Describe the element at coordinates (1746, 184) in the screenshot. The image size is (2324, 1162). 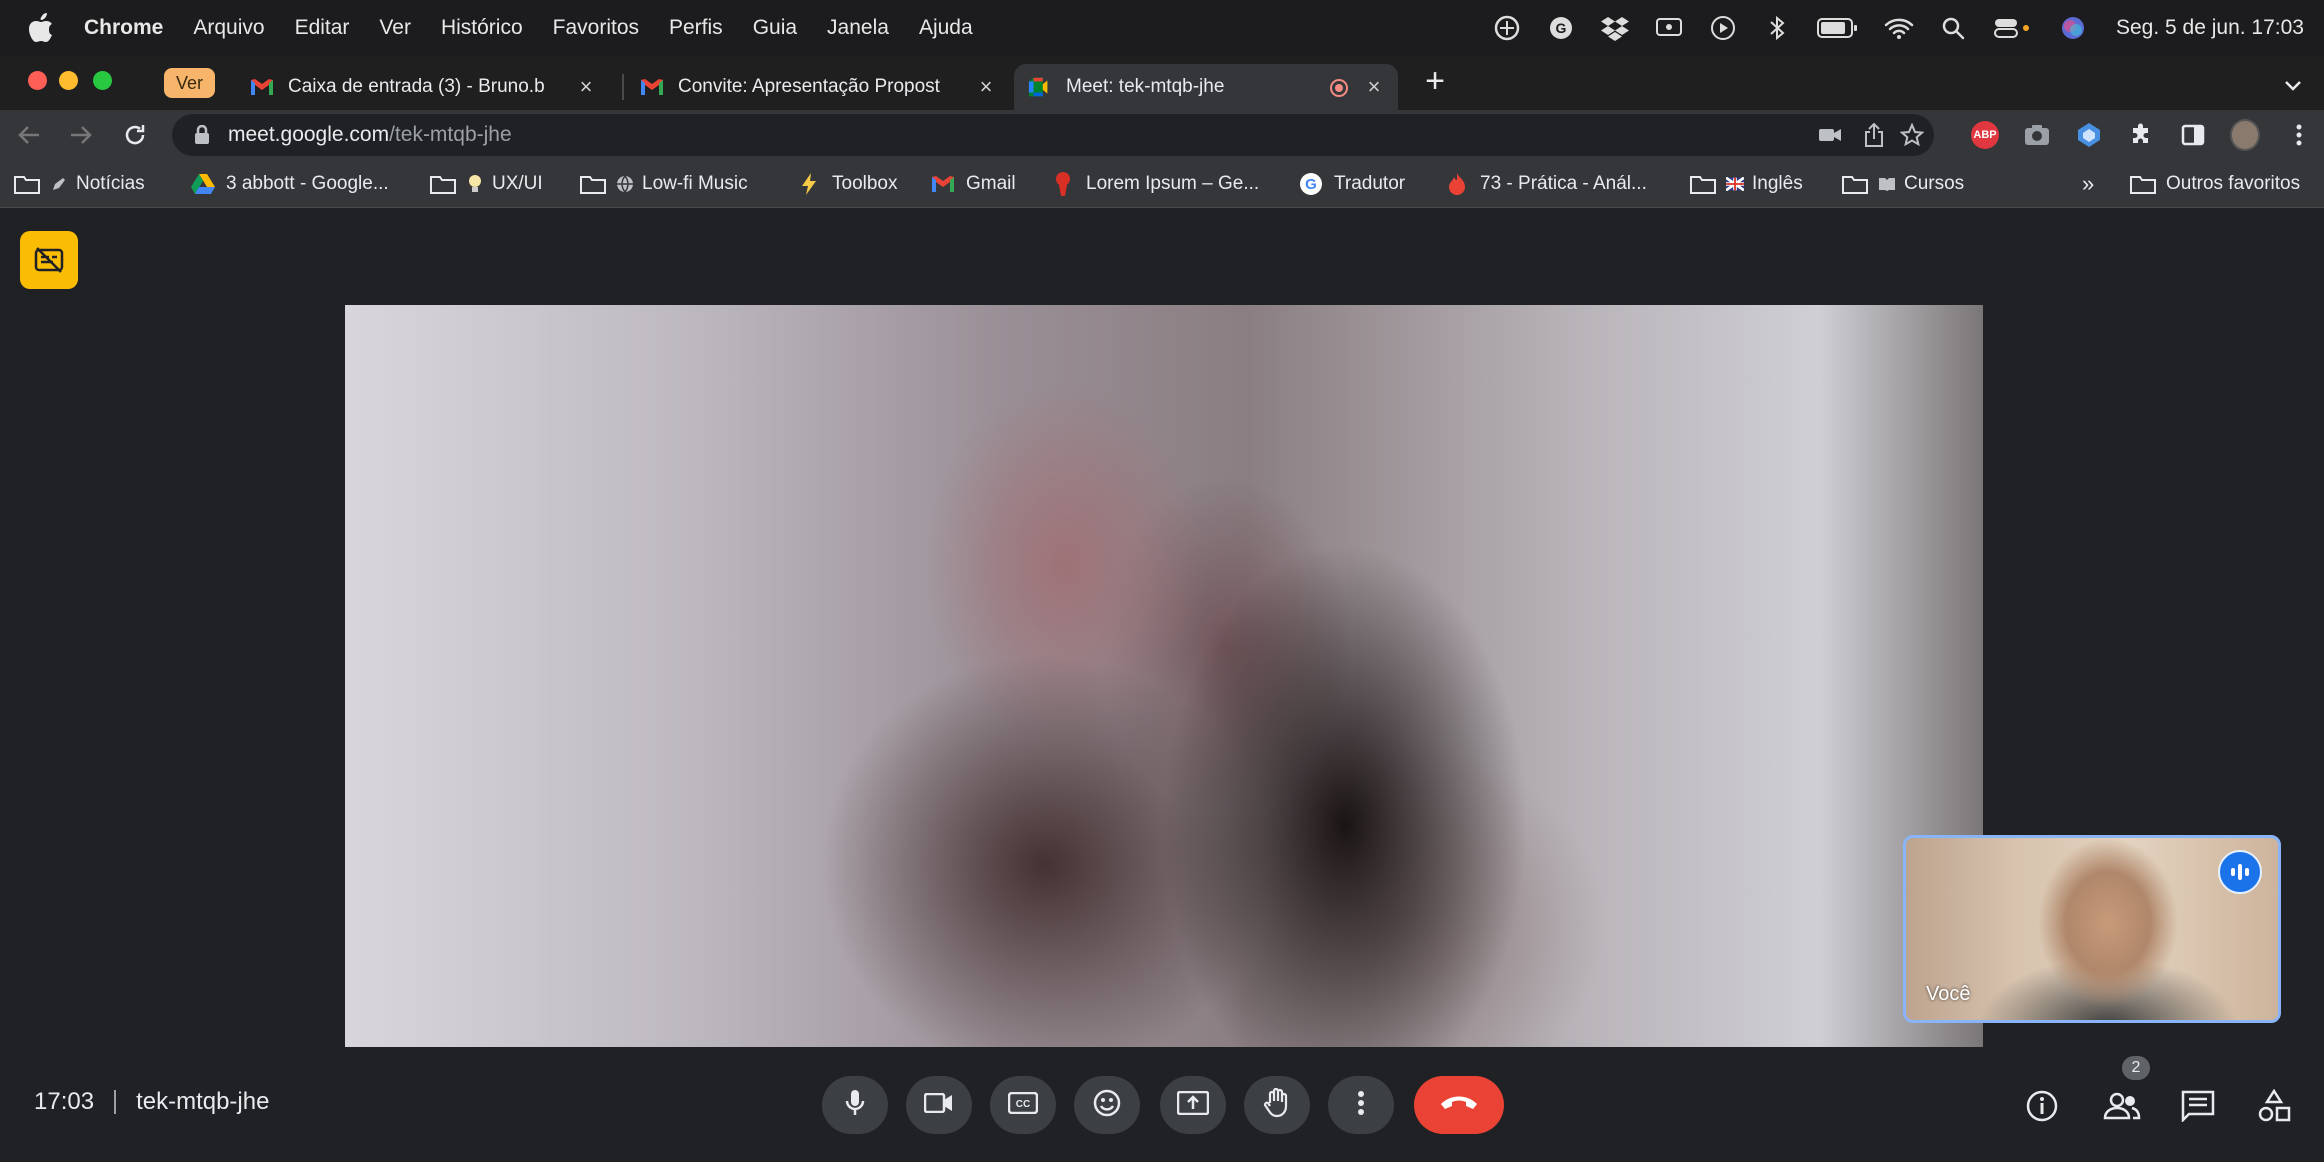
I see `bookmark-ingles: Inglês` at that location.